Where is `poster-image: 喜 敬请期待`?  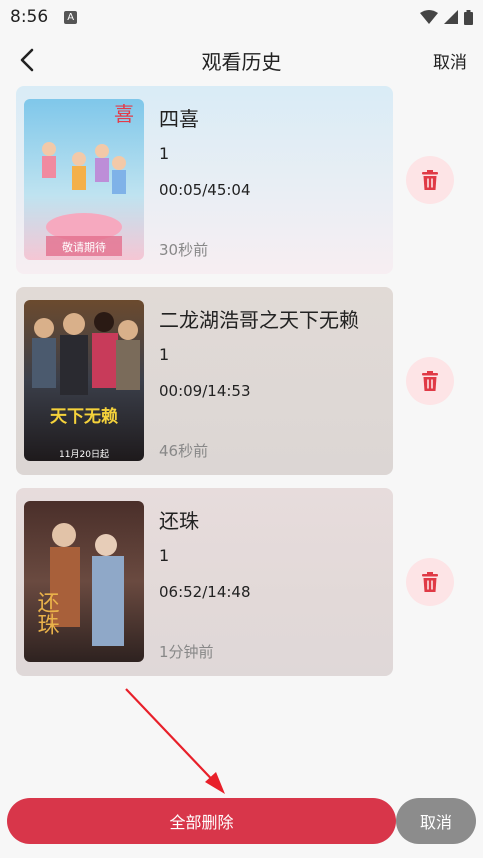
poster-image: 喜 敬请期待 is located at coordinates (84, 179).